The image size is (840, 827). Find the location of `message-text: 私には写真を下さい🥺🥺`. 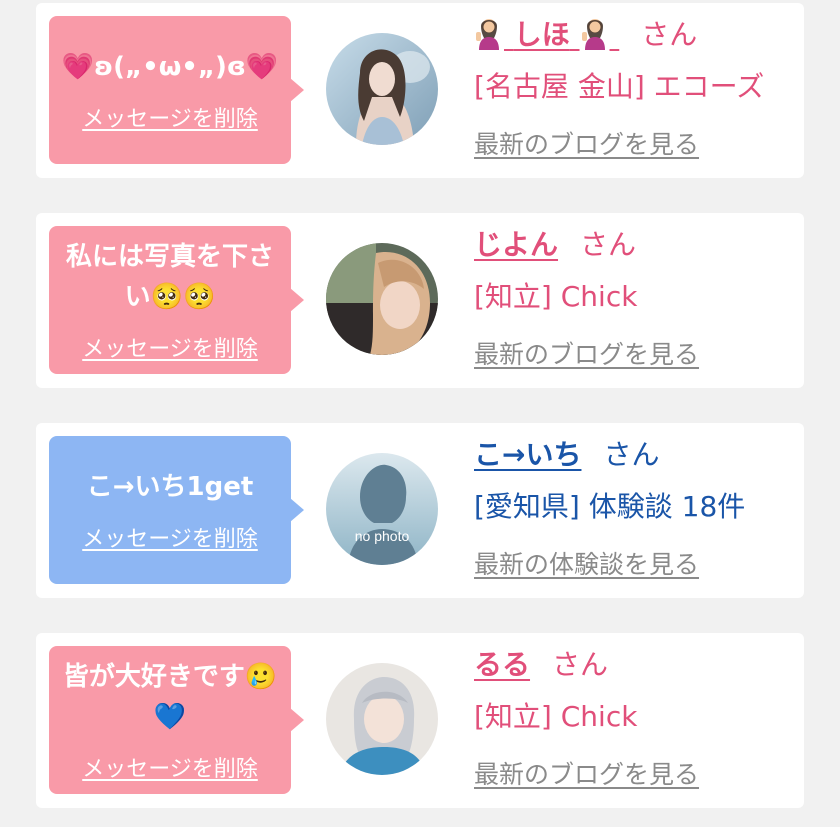

message-text: 私には写真を下さい🥺🥺 is located at coordinates (169, 277).